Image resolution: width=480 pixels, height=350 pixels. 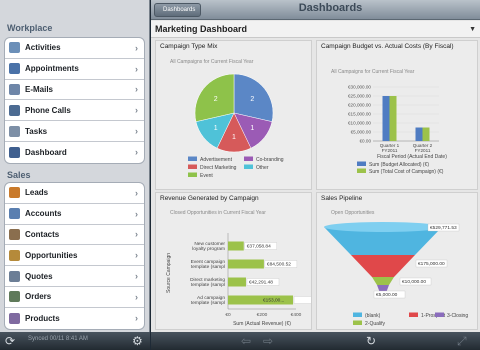 What do you see at coordinates (30, 28) in the screenshot?
I see `workplace-header: Workplace` at bounding box center [30, 28].